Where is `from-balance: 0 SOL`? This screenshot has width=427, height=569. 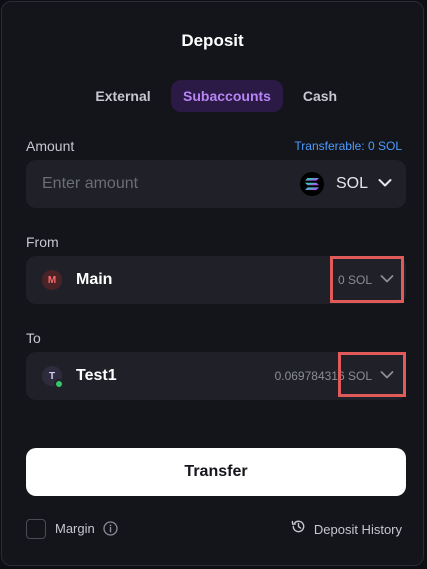
from-balance: 0 SOL is located at coordinates (354, 280).